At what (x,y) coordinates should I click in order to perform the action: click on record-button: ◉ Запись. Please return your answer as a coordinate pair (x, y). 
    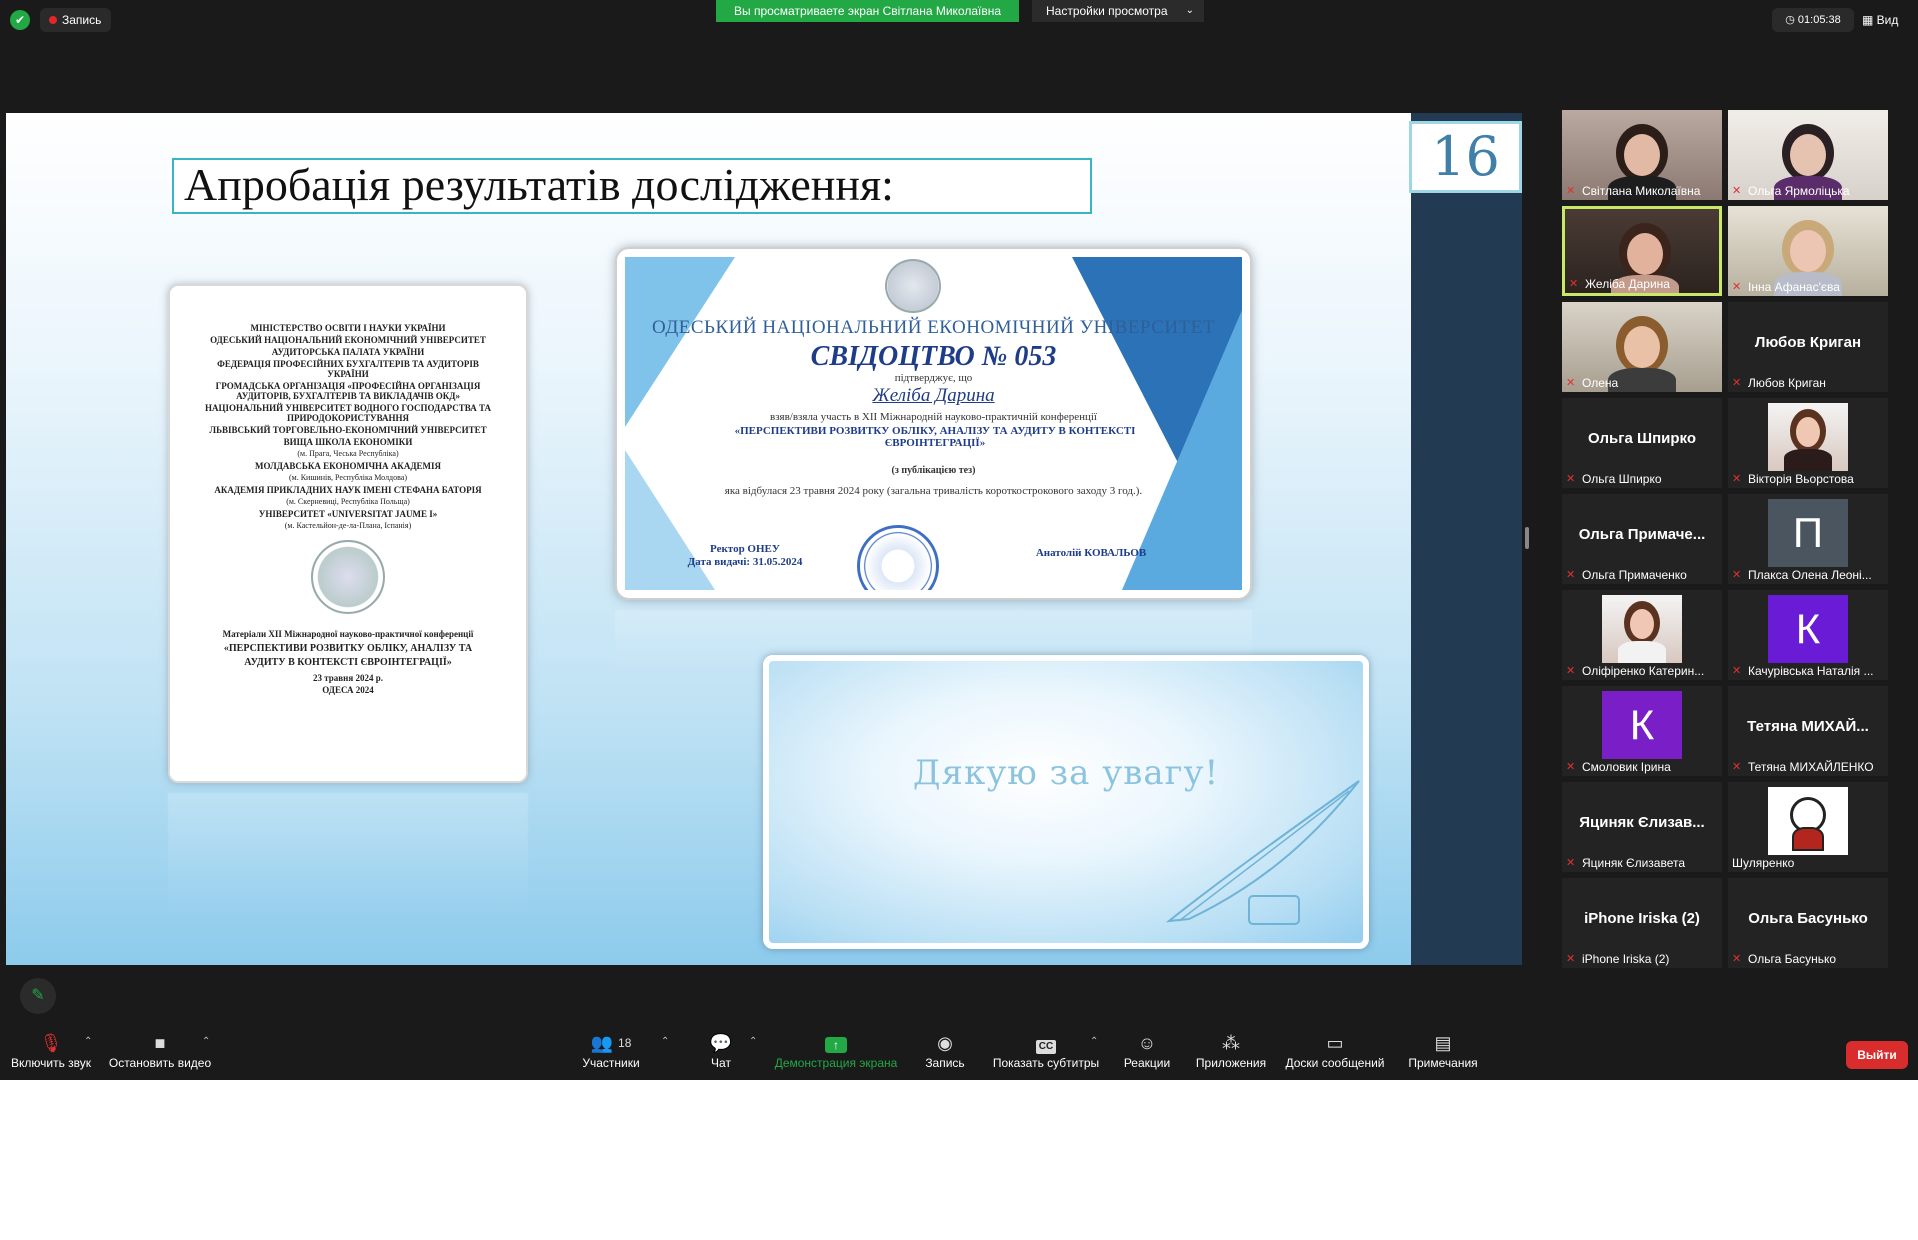
    Looking at the image, I should click on (945, 1050).